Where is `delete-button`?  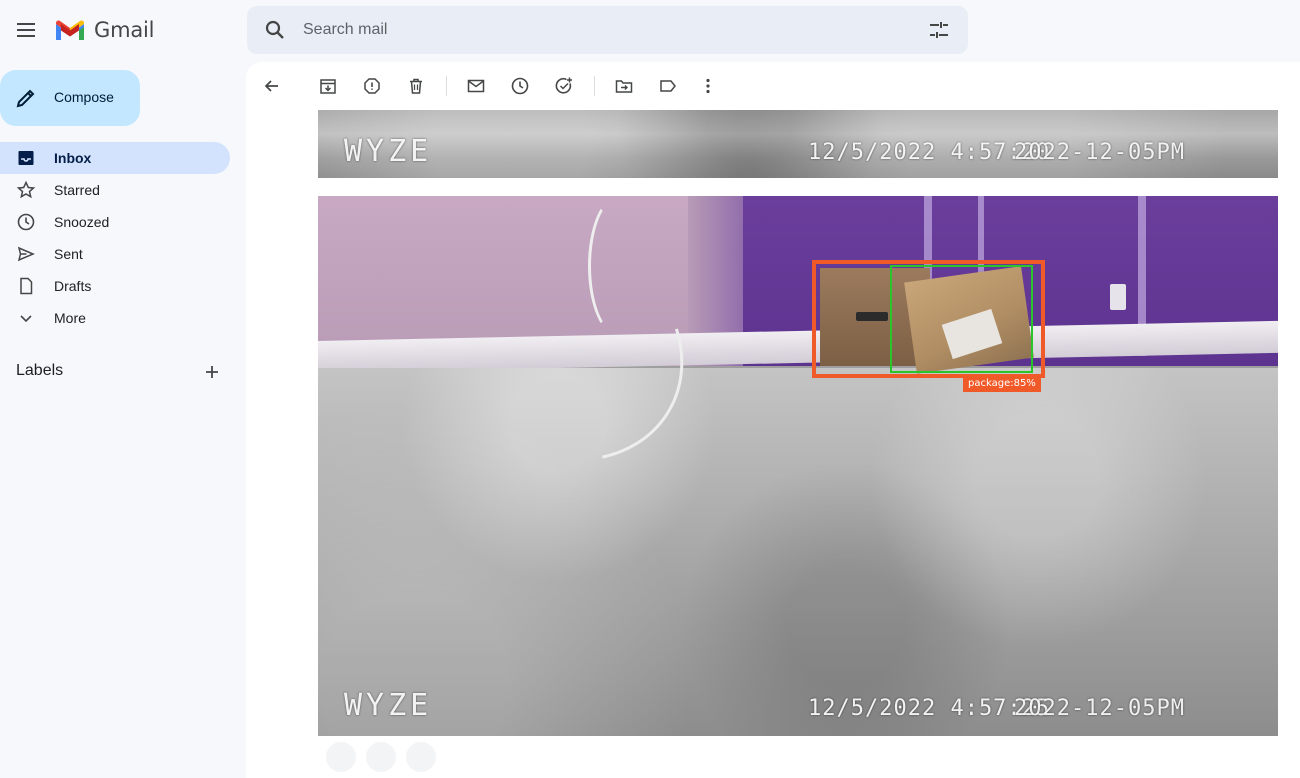 delete-button is located at coordinates (416, 86).